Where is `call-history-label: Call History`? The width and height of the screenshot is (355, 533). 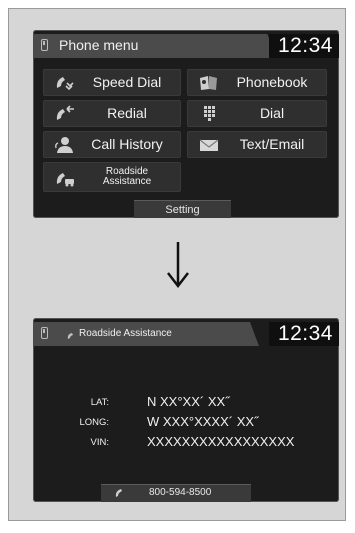 call-history-label: Call History is located at coordinates (127, 144).